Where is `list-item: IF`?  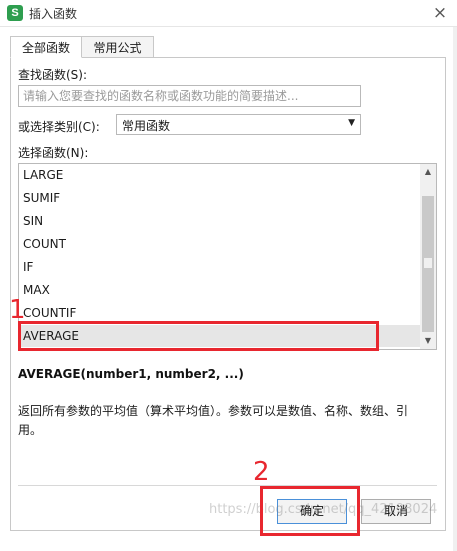
list-item: IF is located at coordinates (220, 267).